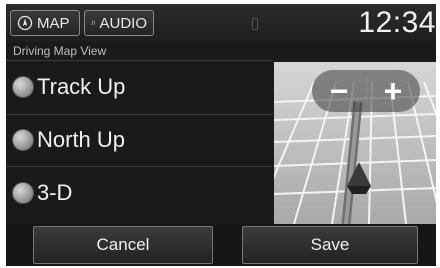  I want to click on zoom-out-button: −, so click(339, 91).